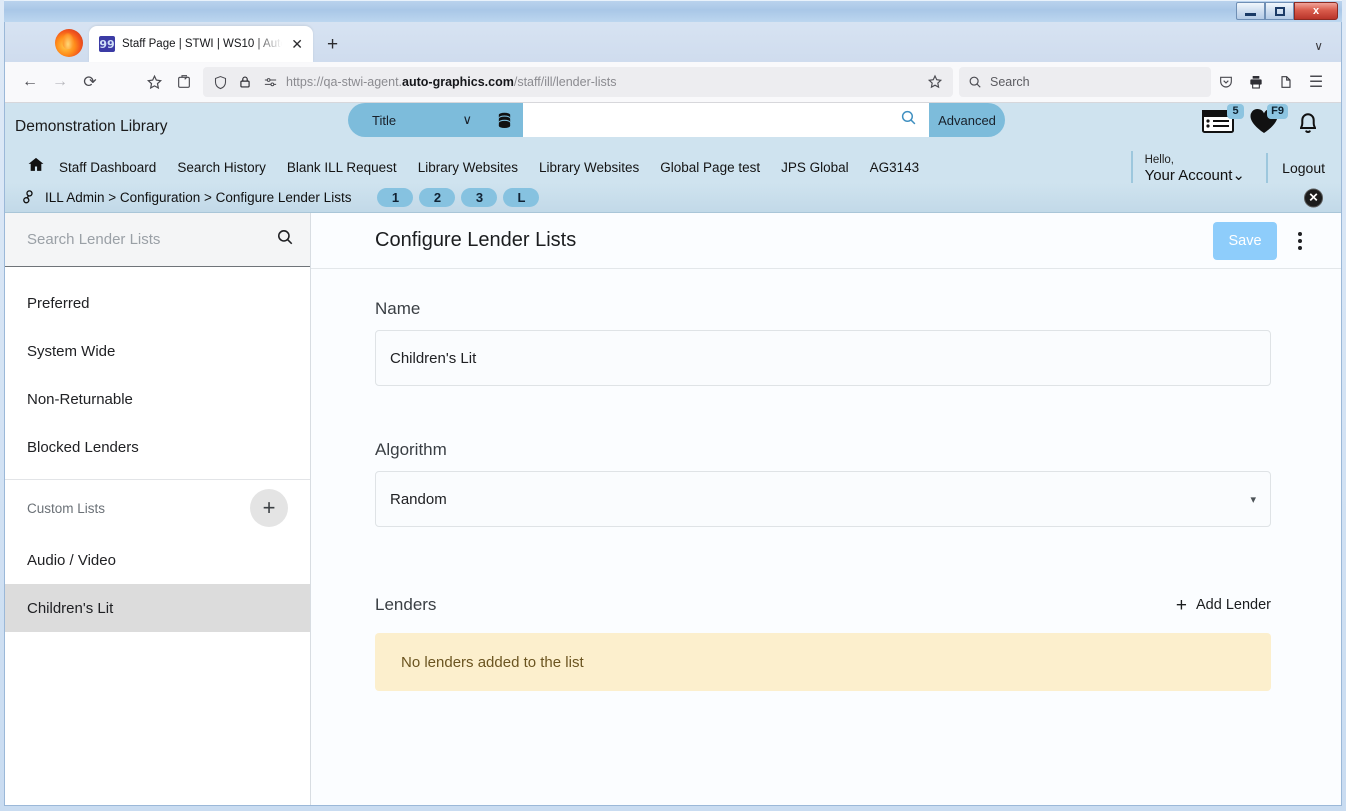 Image resolution: width=1346 pixels, height=811 pixels. Describe the element at coordinates (107, 167) in the screenshot. I see `nav-link-staff-dashboard: Staff Dashboard` at that location.